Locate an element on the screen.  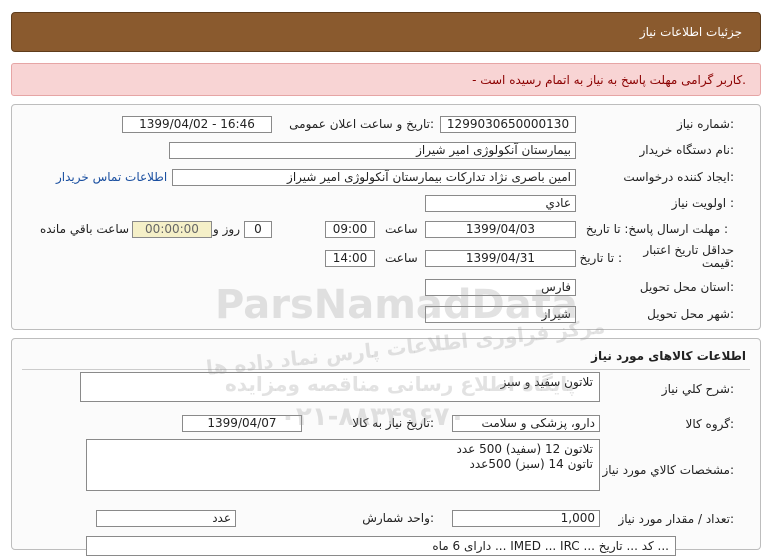
remaining-label: ساعت باقي مانده is located at coordinates (85, 229).